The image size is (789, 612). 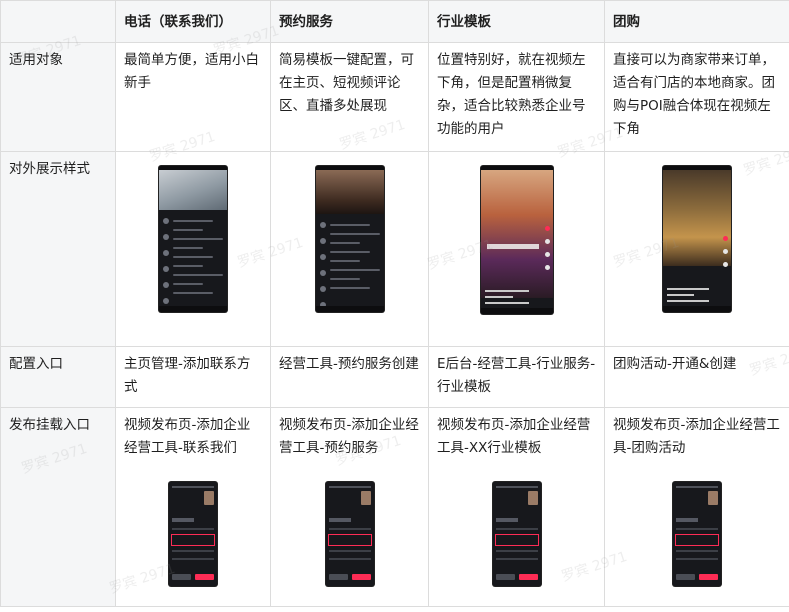 What do you see at coordinates (696, 21) in the screenshot?
I see `header-cell-groupbuy: 团购` at bounding box center [696, 21].